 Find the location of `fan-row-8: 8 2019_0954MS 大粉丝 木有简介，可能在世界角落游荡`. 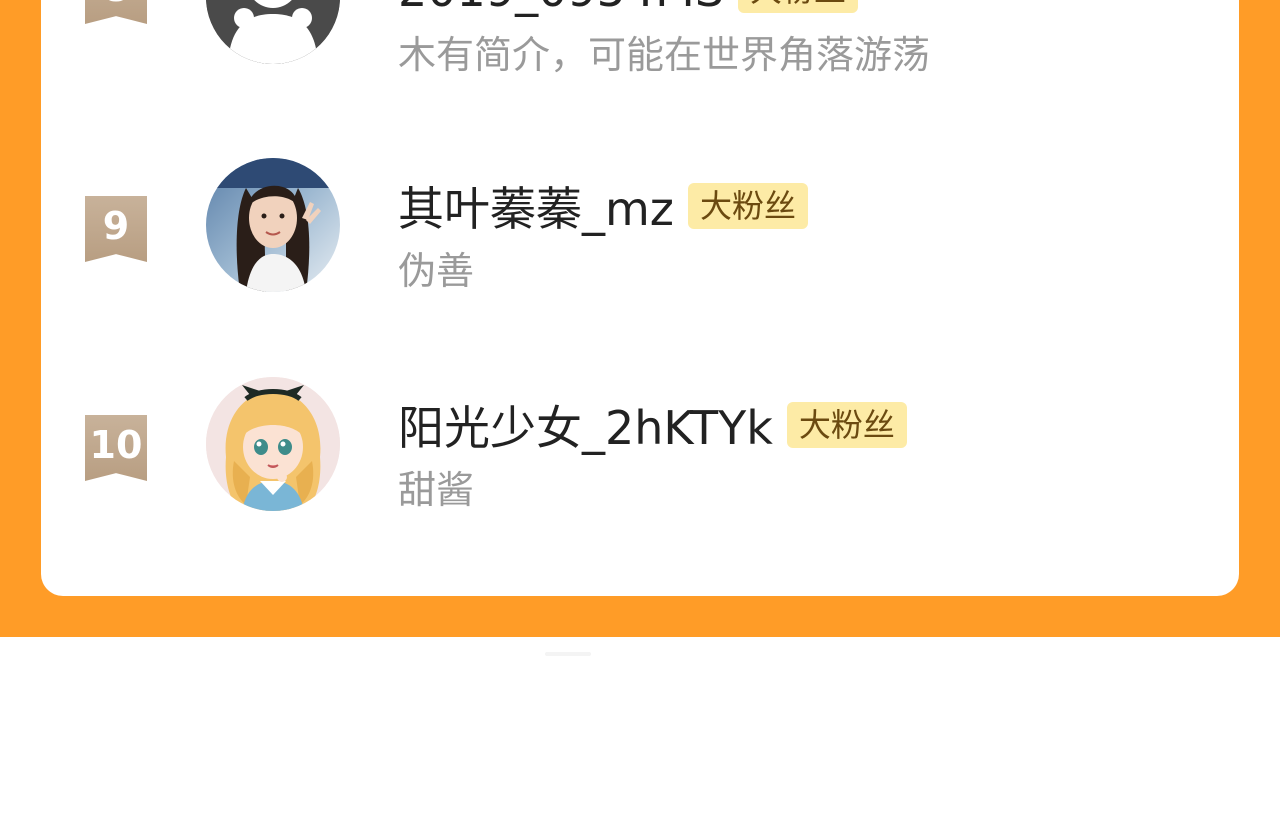

fan-row-8: 8 2019_0954MS 大粉丝 木有简介，可能在世界角落游荡 is located at coordinates (640, 50).